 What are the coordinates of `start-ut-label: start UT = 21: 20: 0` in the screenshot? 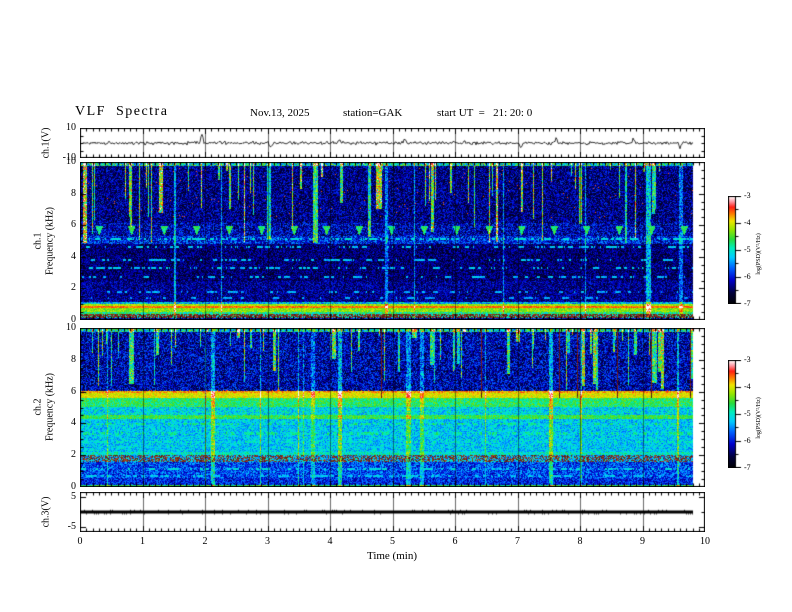 It's located at (485, 113).